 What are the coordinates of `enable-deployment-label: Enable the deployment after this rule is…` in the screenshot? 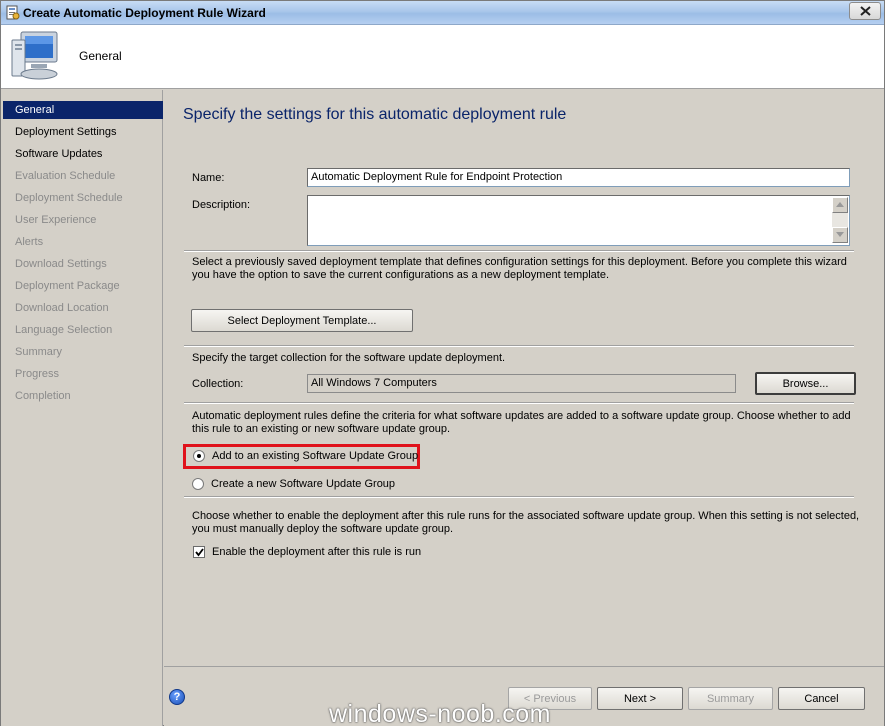 It's located at (317, 552).